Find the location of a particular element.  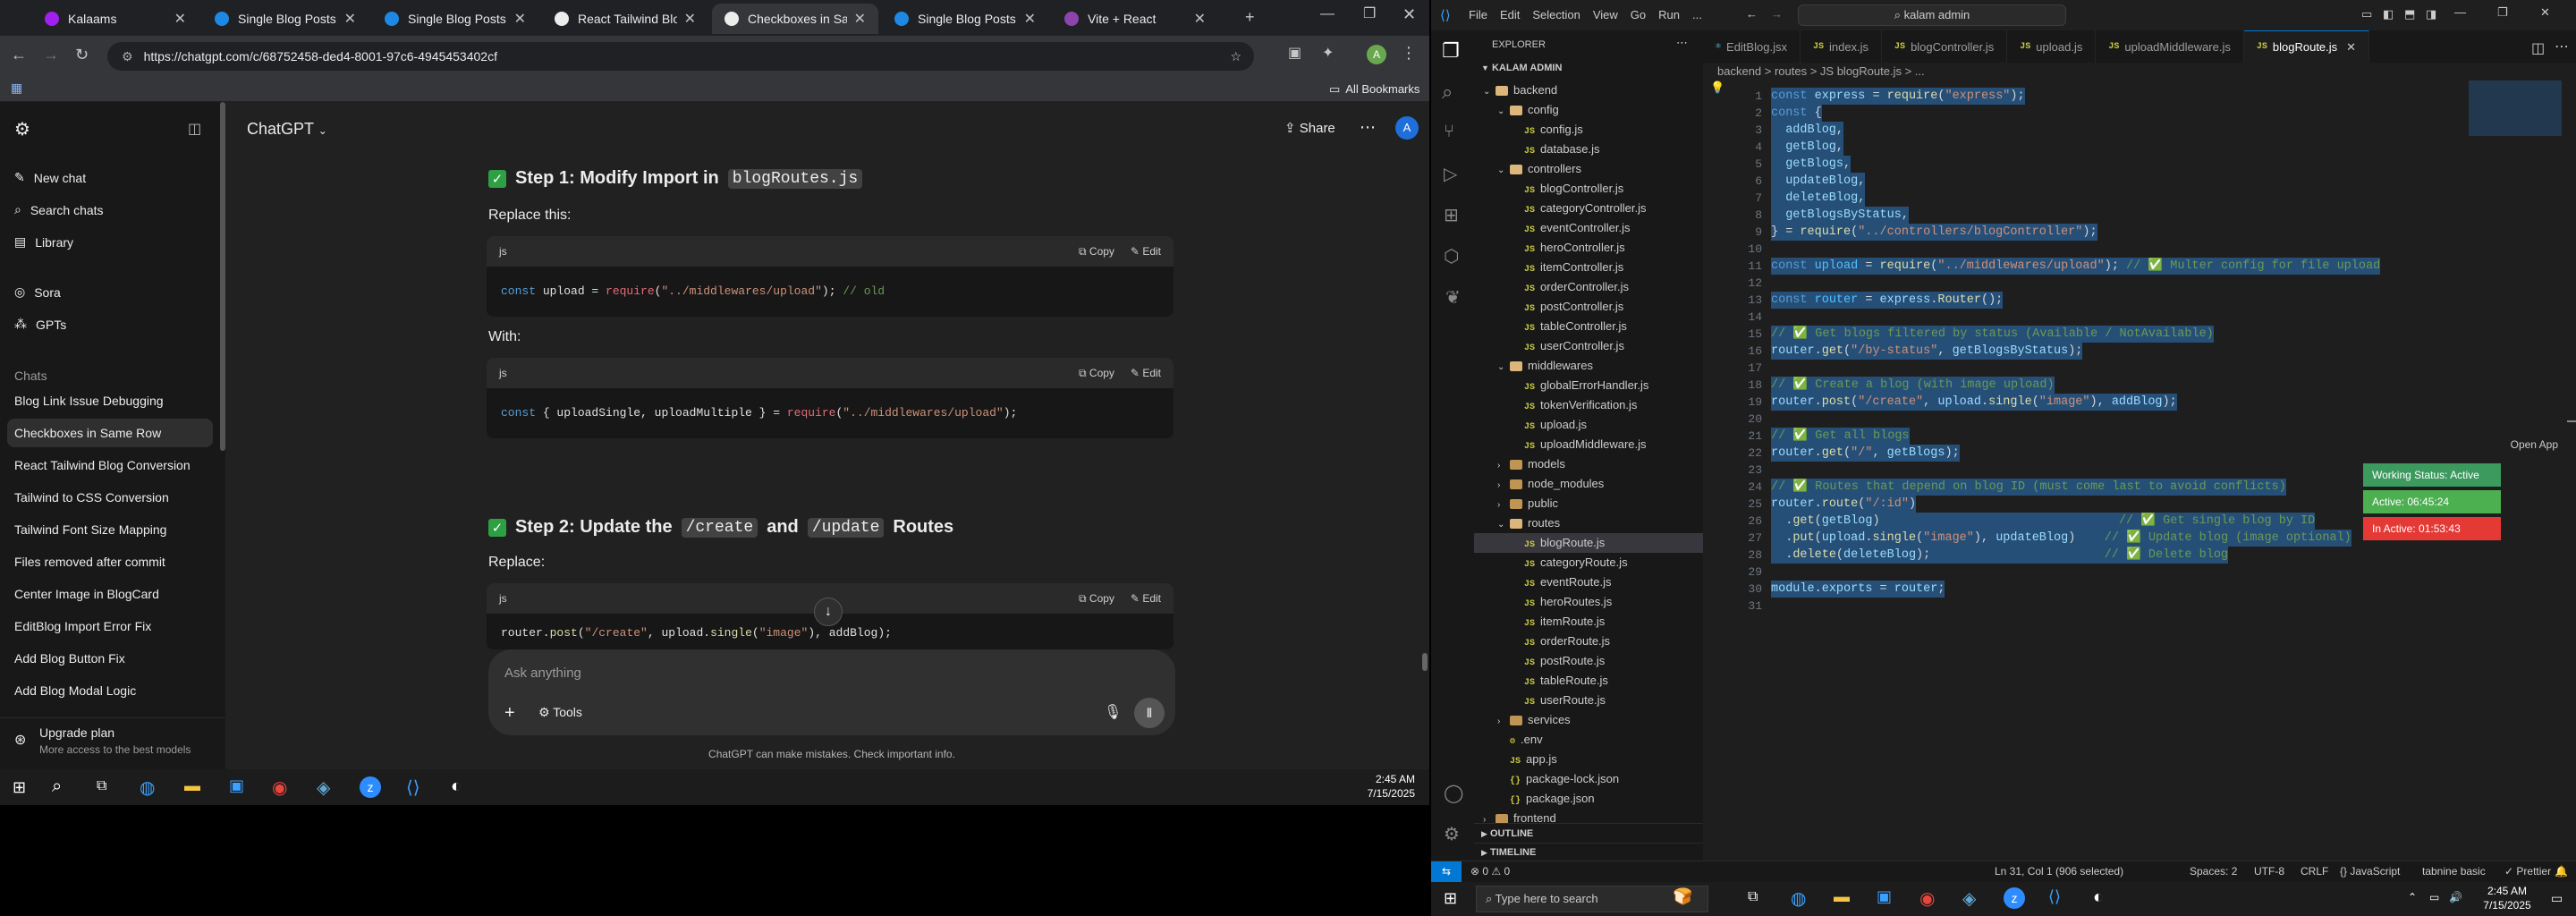

minimize-icon: — is located at coordinates (1327, 14).